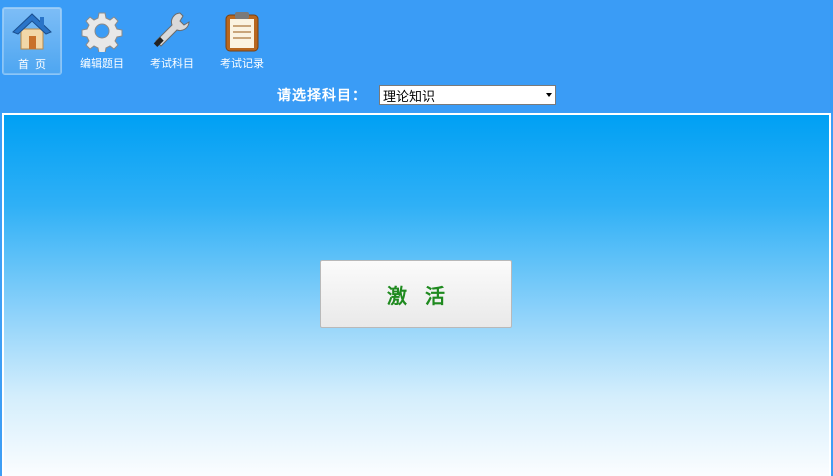  Describe the element at coordinates (242, 63) in the screenshot. I see `toolbar-exam-records-label: 考试记录` at that location.